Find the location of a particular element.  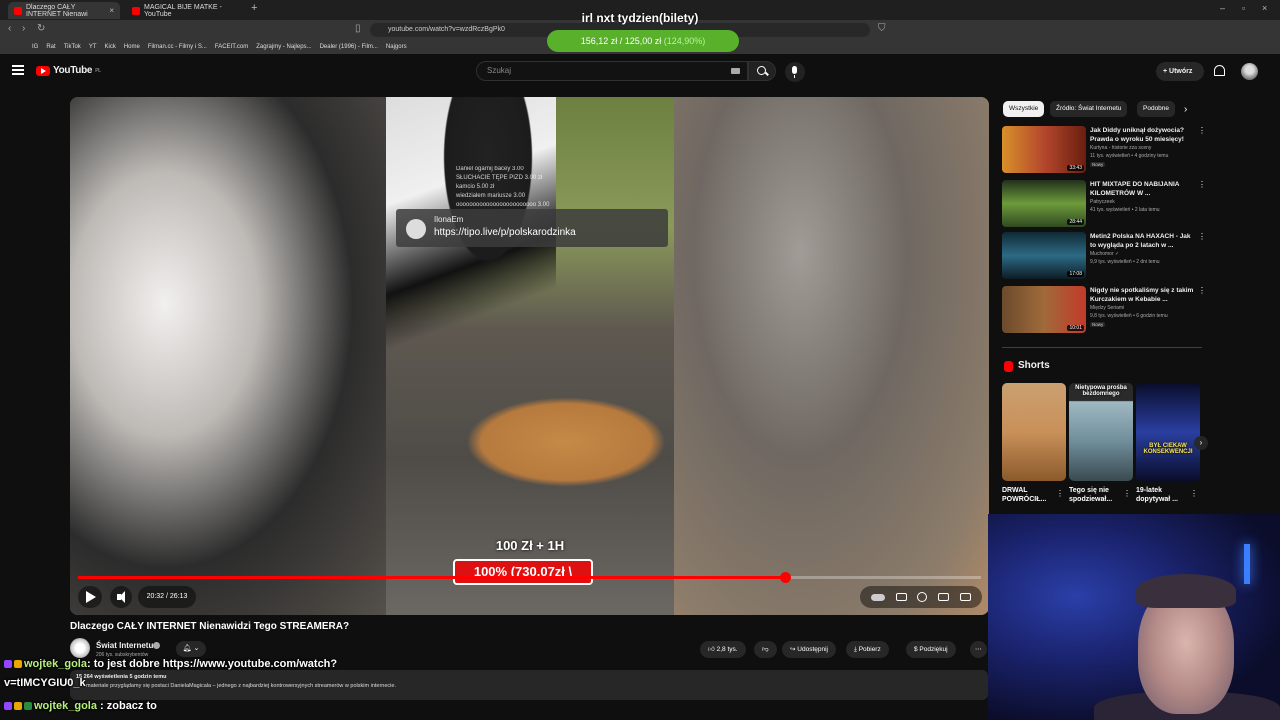

thanks-button: $ Podziękuj is located at coordinates (931, 649).